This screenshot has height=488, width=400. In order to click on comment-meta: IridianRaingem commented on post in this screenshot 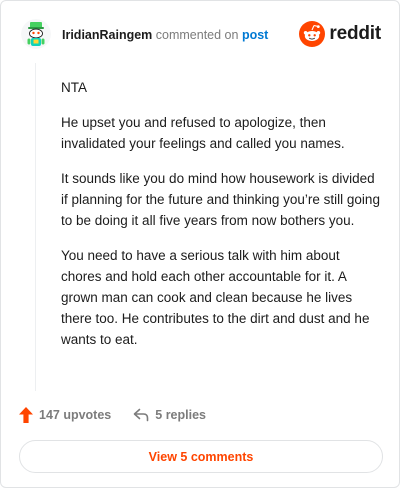, I will do `click(165, 35)`.